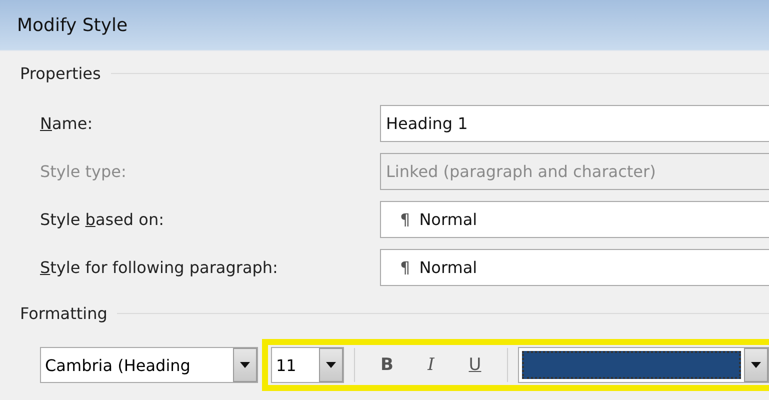 The image size is (769, 400). Describe the element at coordinates (475, 365) in the screenshot. I see `underline-button: U` at that location.